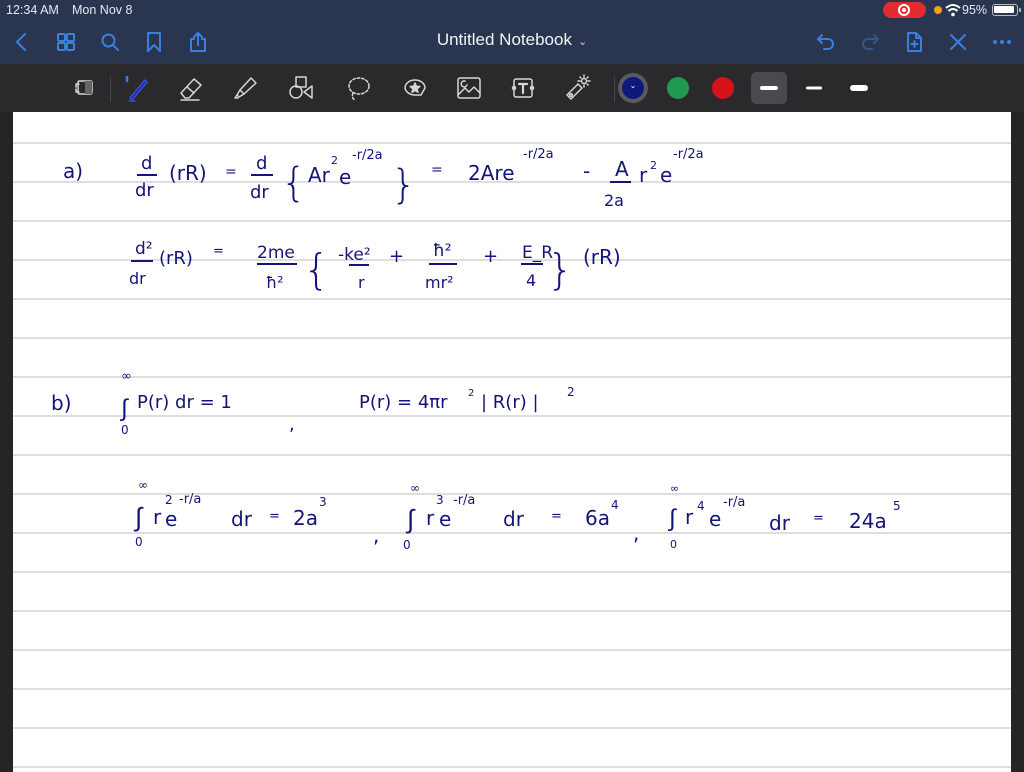  I want to click on result: 24a, so click(868, 521).